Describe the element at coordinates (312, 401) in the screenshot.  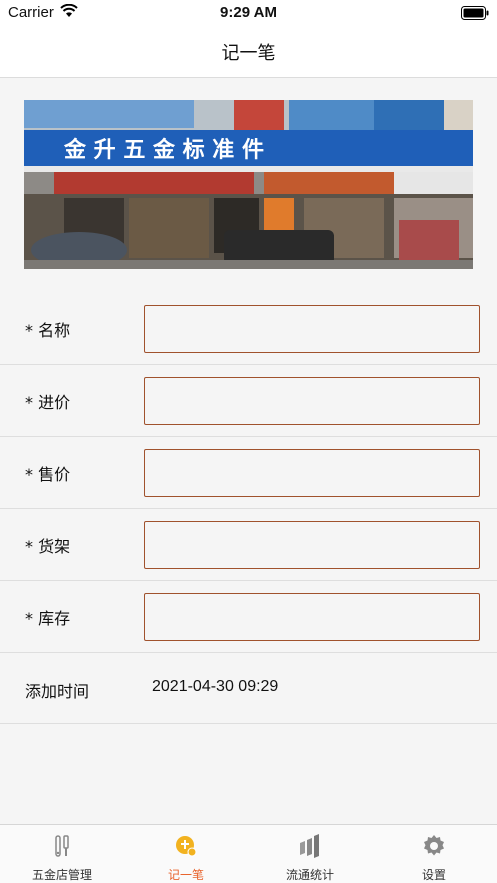
I see `purchase-price-input` at that location.